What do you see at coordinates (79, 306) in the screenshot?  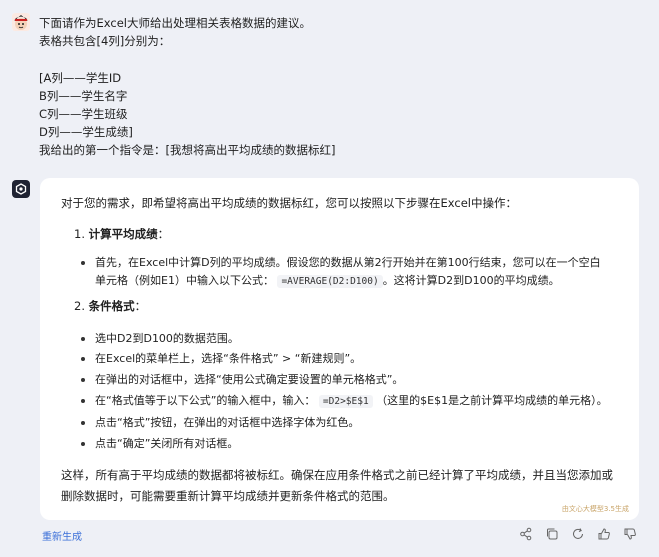 I see `step-number: 2.` at bounding box center [79, 306].